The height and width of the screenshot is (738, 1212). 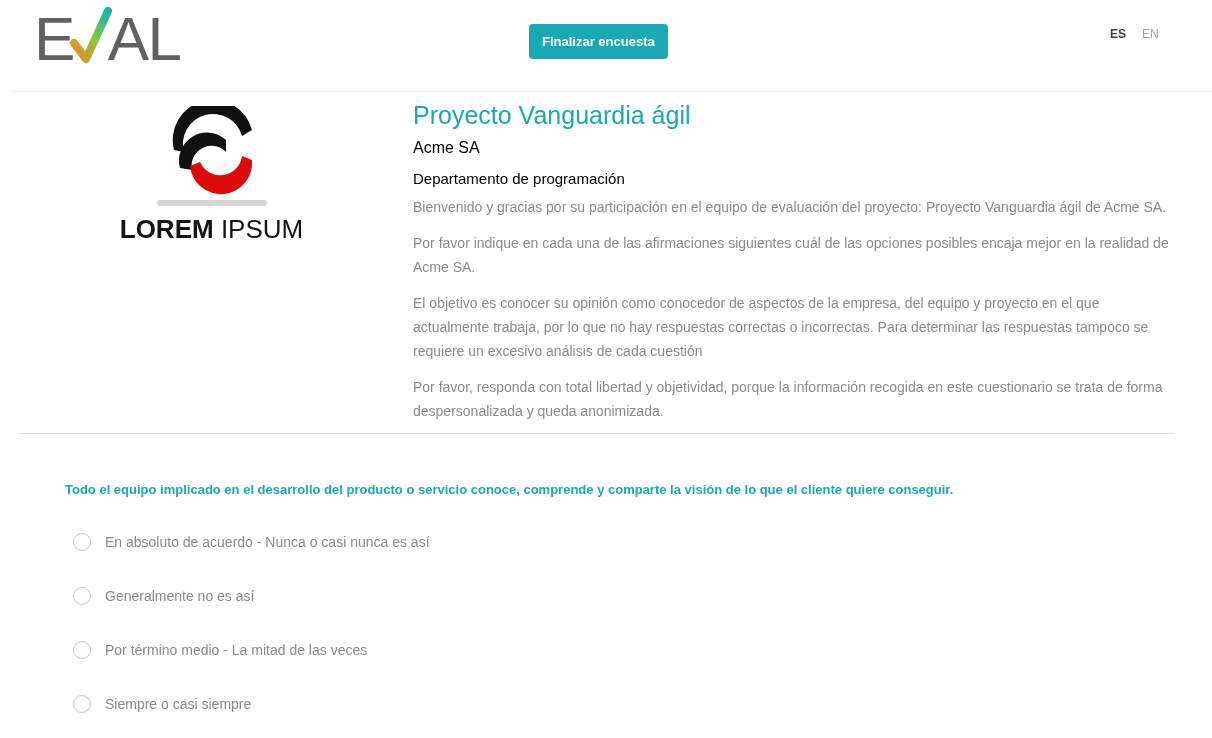 What do you see at coordinates (791, 255) in the screenshot?
I see `intro-paragraph: Por favor indique en cada una de las afirmaciones siguientes cuál de las opciones posibles encaja mejor en la realidad de Acme SA.` at bounding box center [791, 255].